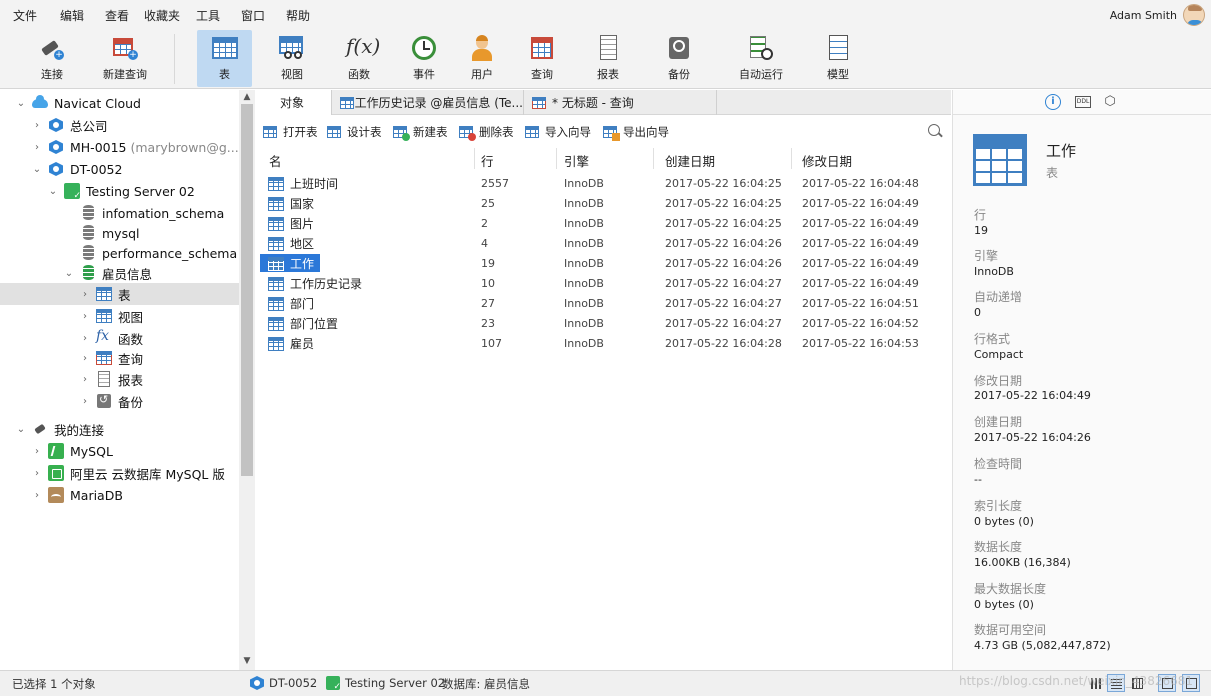 Image resolution: width=1211 pixels, height=696 pixels. What do you see at coordinates (119, 169) in the screenshot?
I see `tree-dt-0052: ⌄ DT-0052` at bounding box center [119, 169].